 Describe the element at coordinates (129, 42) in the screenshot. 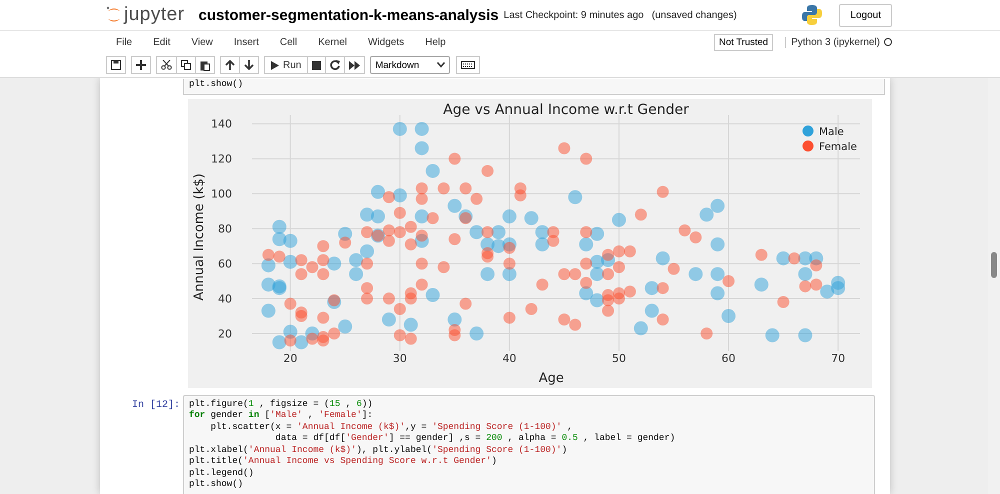

I see `menu-item: File` at that location.